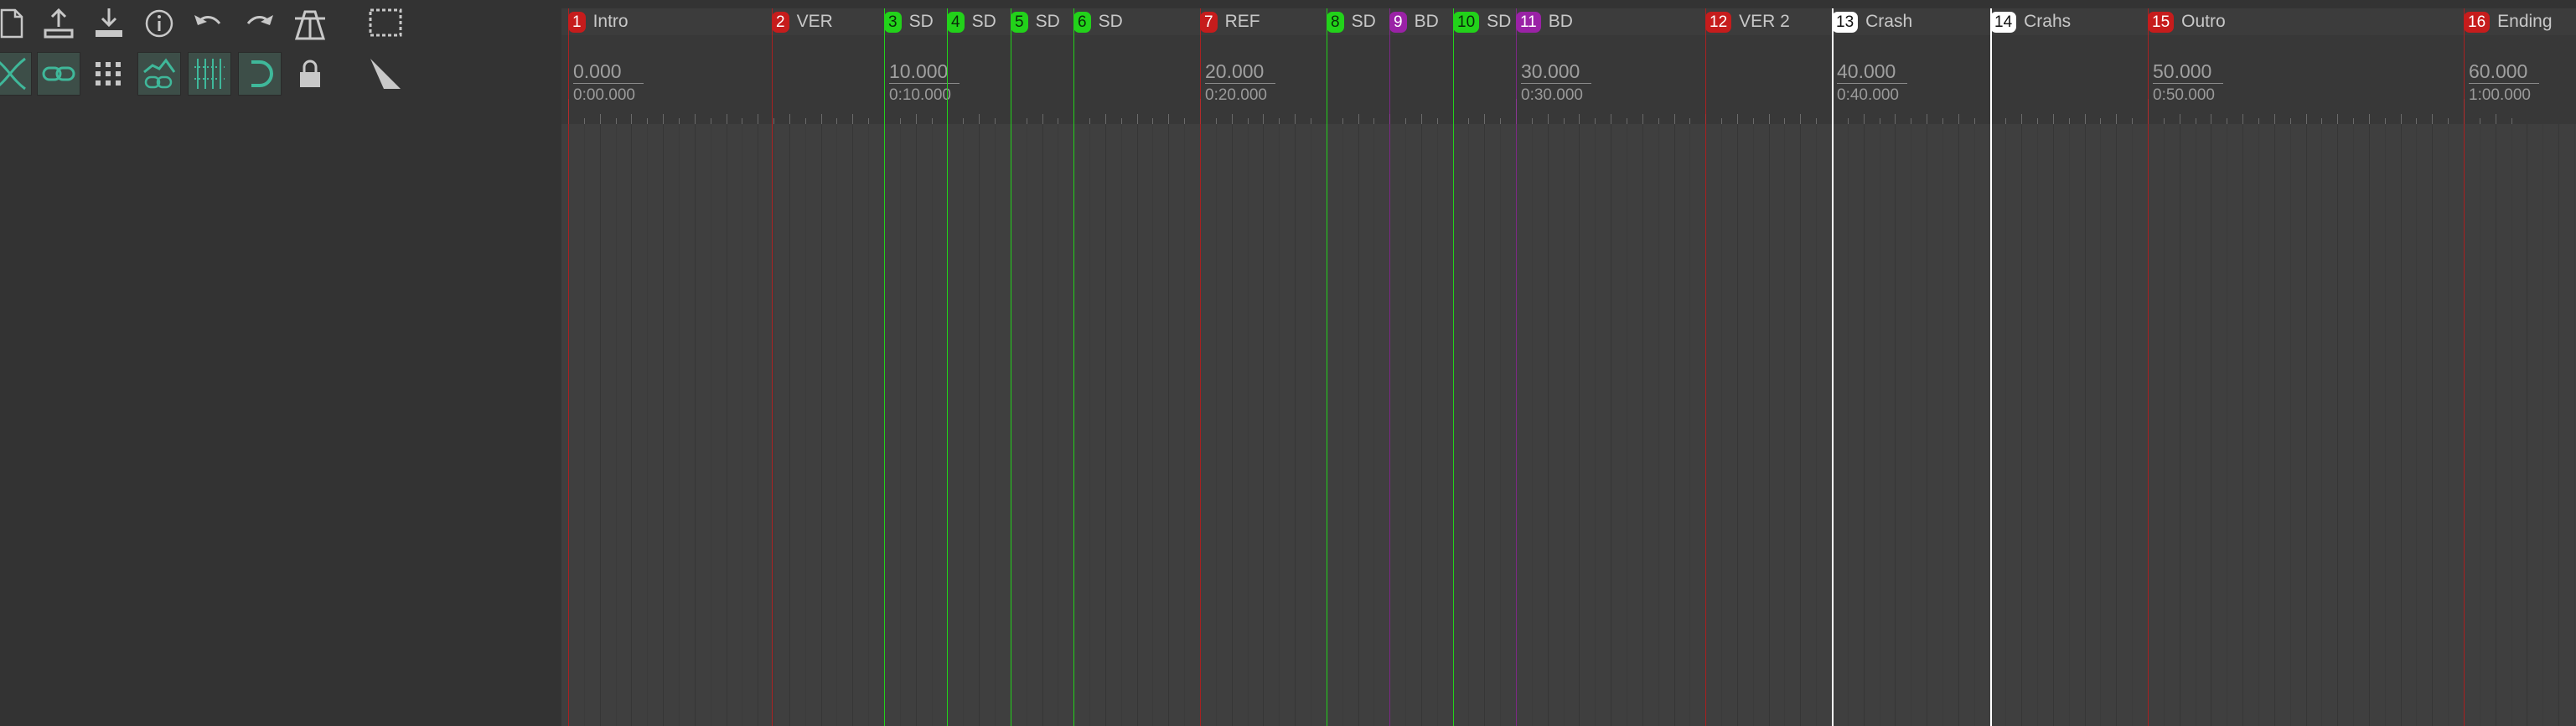 Image resolution: width=2576 pixels, height=726 pixels. I want to click on metronome-button, so click(310, 23).